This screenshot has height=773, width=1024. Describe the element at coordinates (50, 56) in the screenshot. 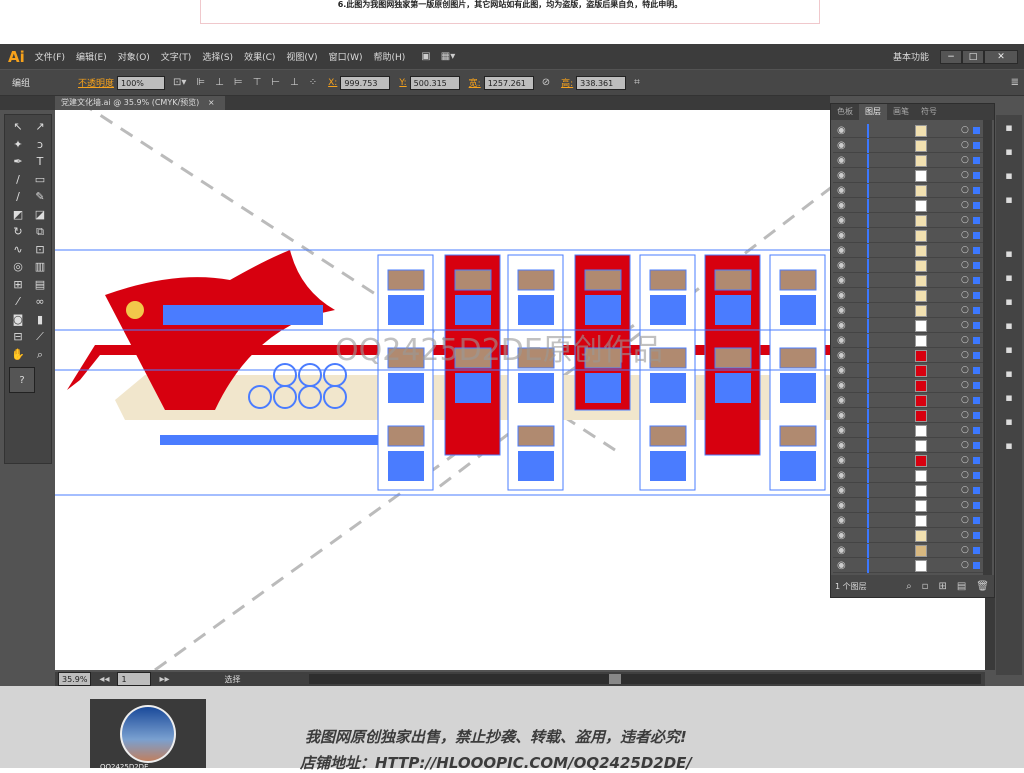

I see `menu-file: 文件(F)` at that location.